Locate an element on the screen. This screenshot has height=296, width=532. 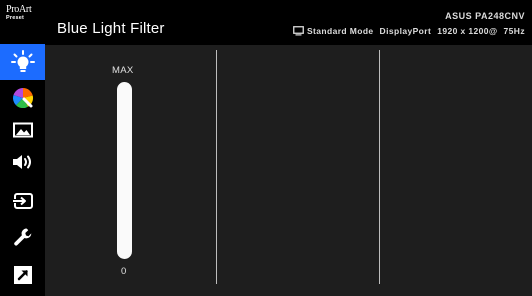
sidebar-item-image is located at coordinates (22, 130).